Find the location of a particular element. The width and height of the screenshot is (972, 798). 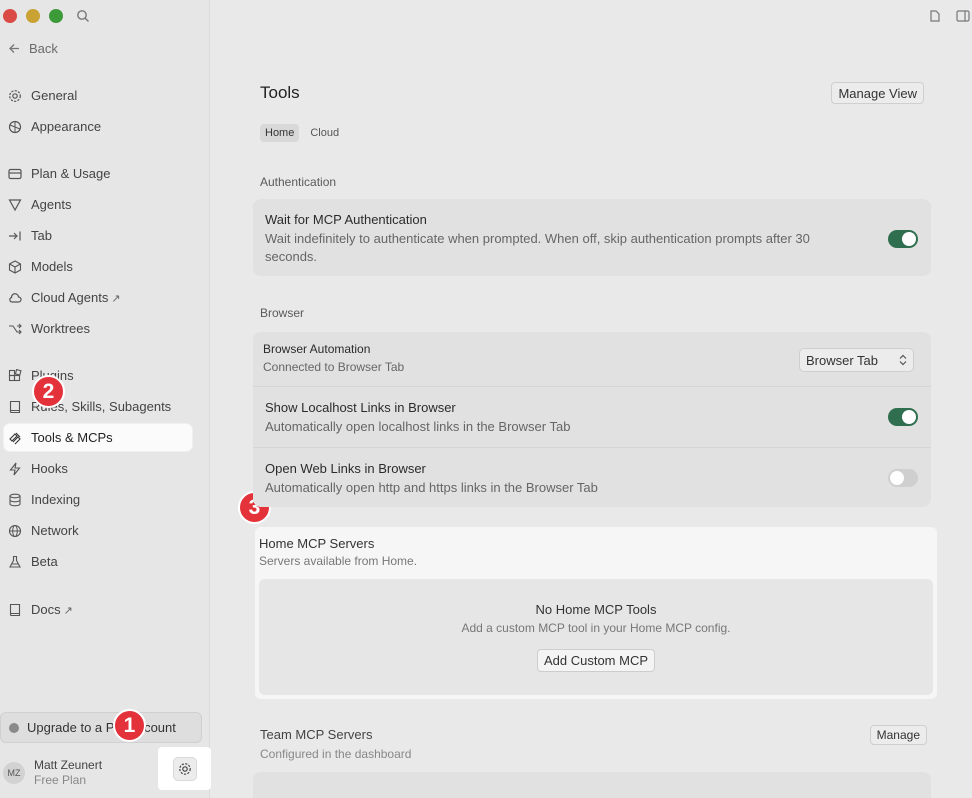

tab-arrow-icon is located at coordinates (15, 236).